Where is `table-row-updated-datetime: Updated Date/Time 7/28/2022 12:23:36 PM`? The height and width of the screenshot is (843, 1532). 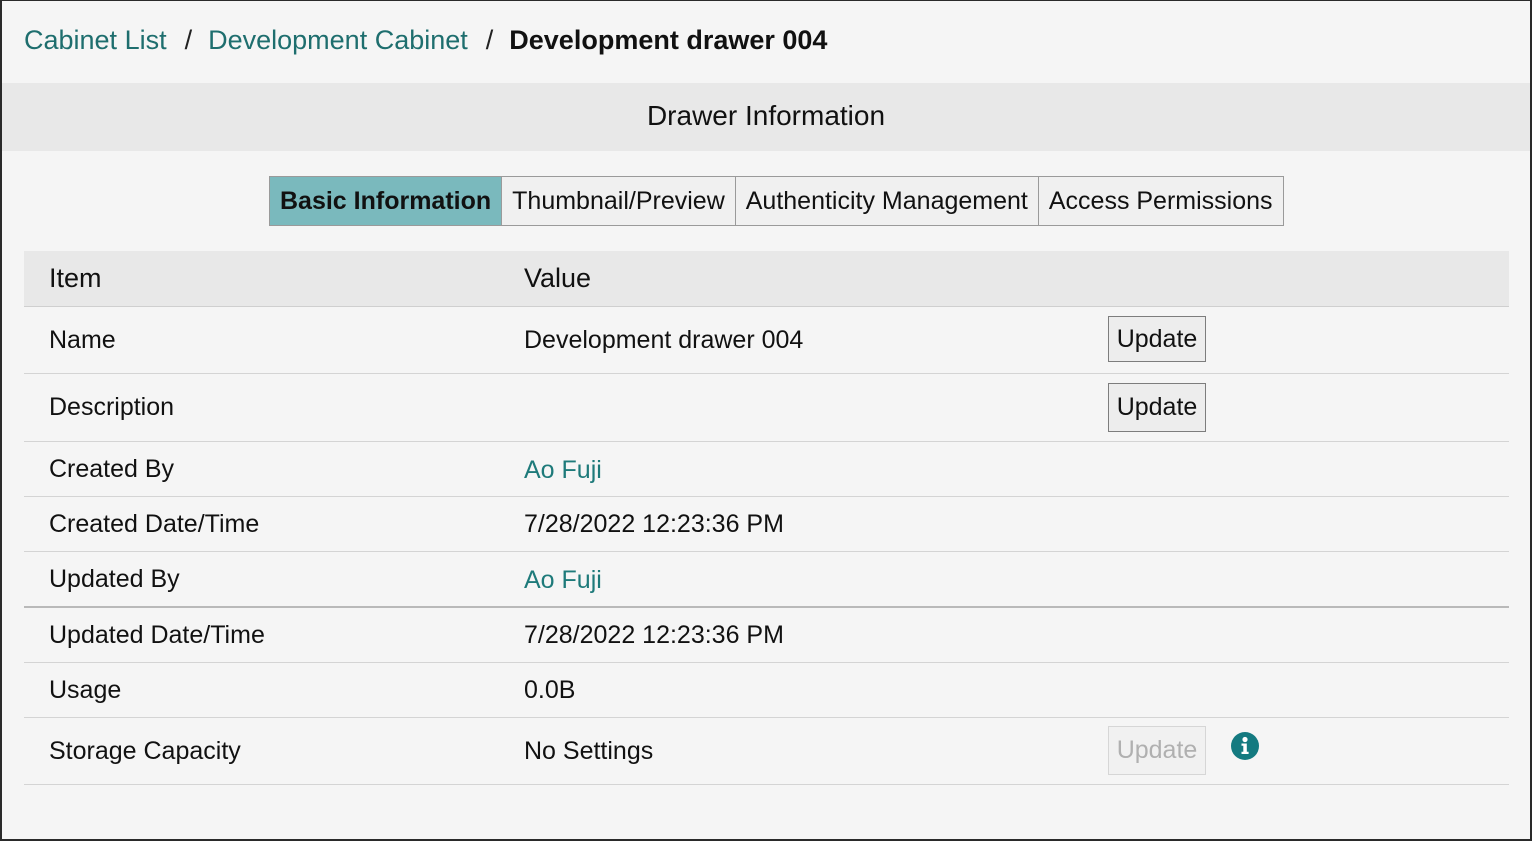 table-row-updated-datetime: Updated Date/Time 7/28/2022 12:23:36 PM is located at coordinates (766, 635).